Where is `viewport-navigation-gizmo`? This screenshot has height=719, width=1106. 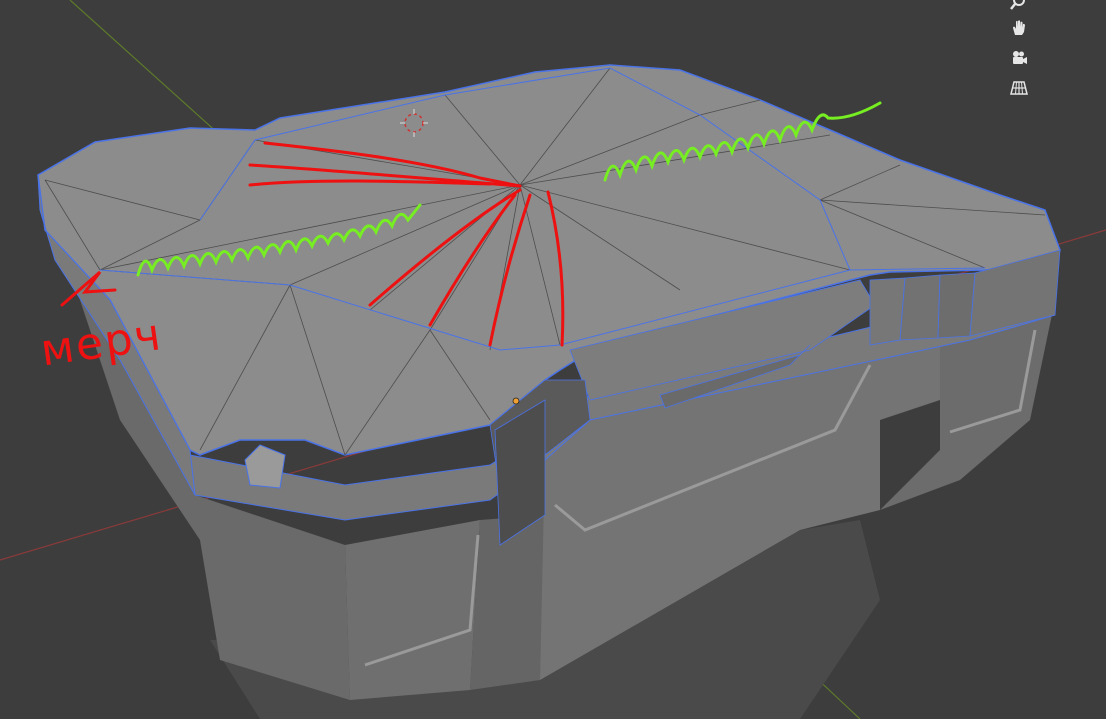
viewport-navigation-gizmo is located at coordinates (1019, 52).